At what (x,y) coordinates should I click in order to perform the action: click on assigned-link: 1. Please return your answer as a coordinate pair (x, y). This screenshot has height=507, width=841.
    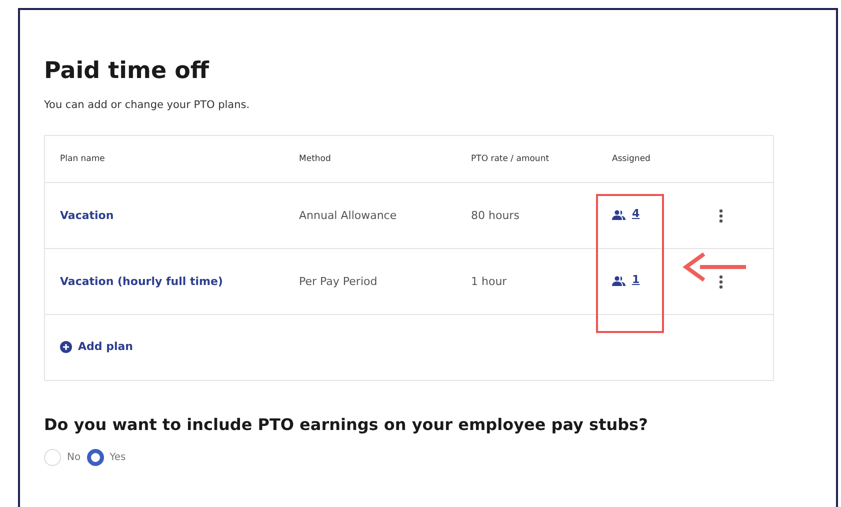
    Looking at the image, I should click on (626, 280).